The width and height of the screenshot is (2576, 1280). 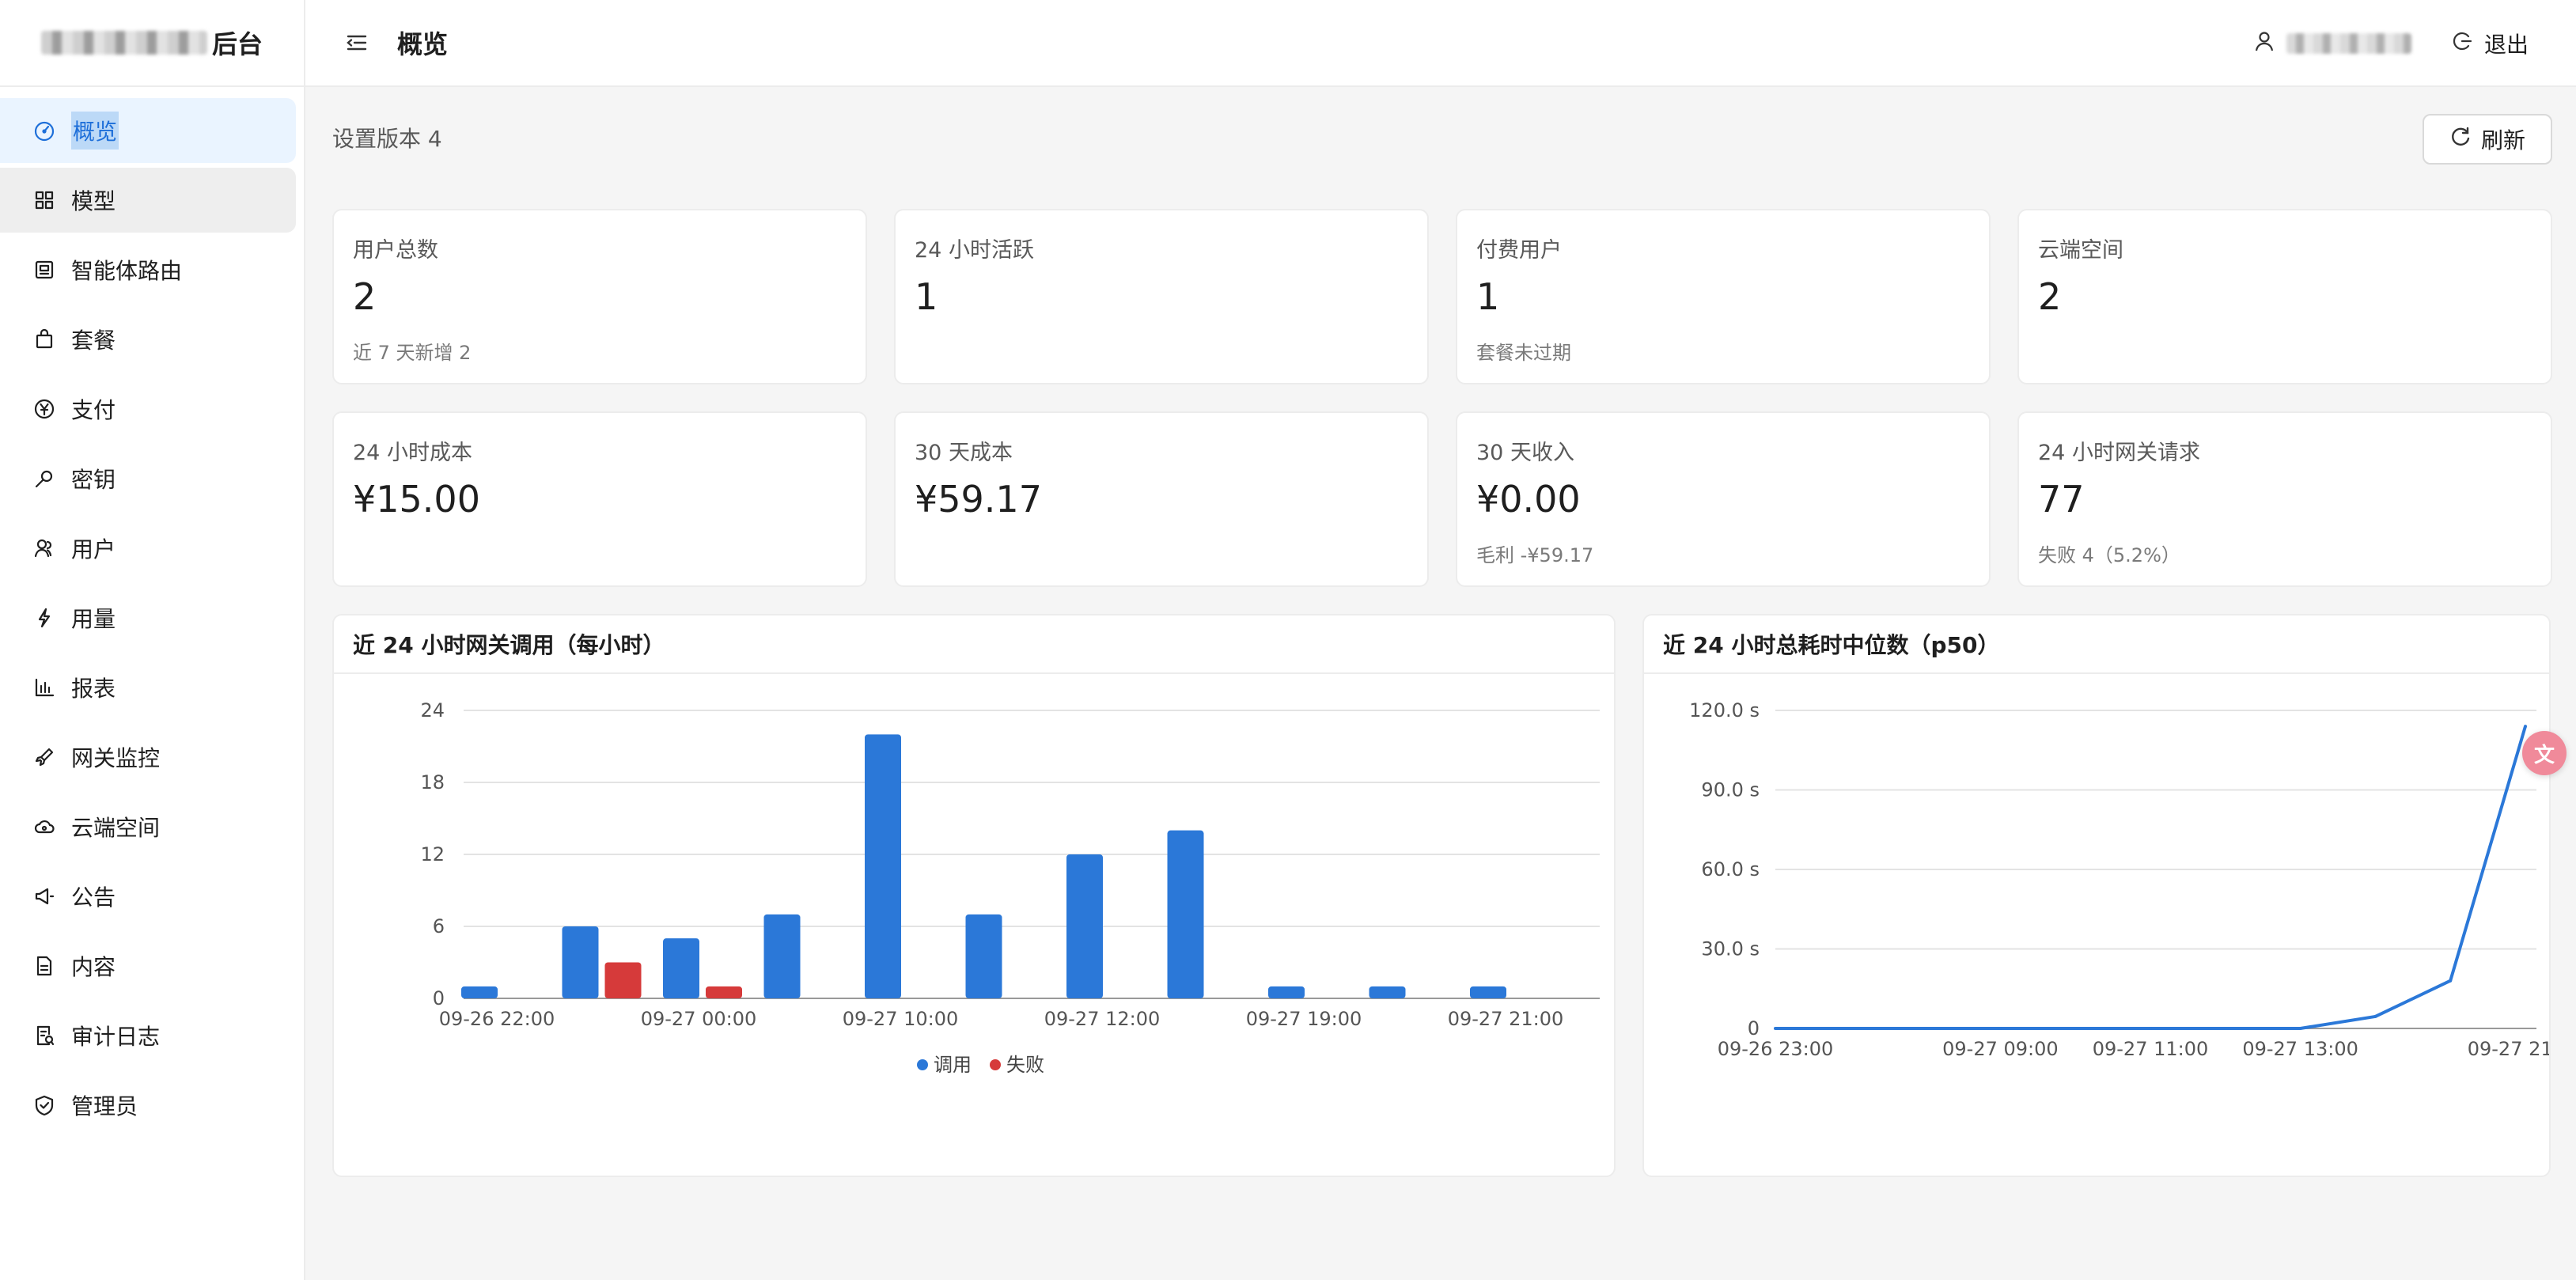 I want to click on x-tick-label: 09-26 22:00, so click(x=497, y=1019).